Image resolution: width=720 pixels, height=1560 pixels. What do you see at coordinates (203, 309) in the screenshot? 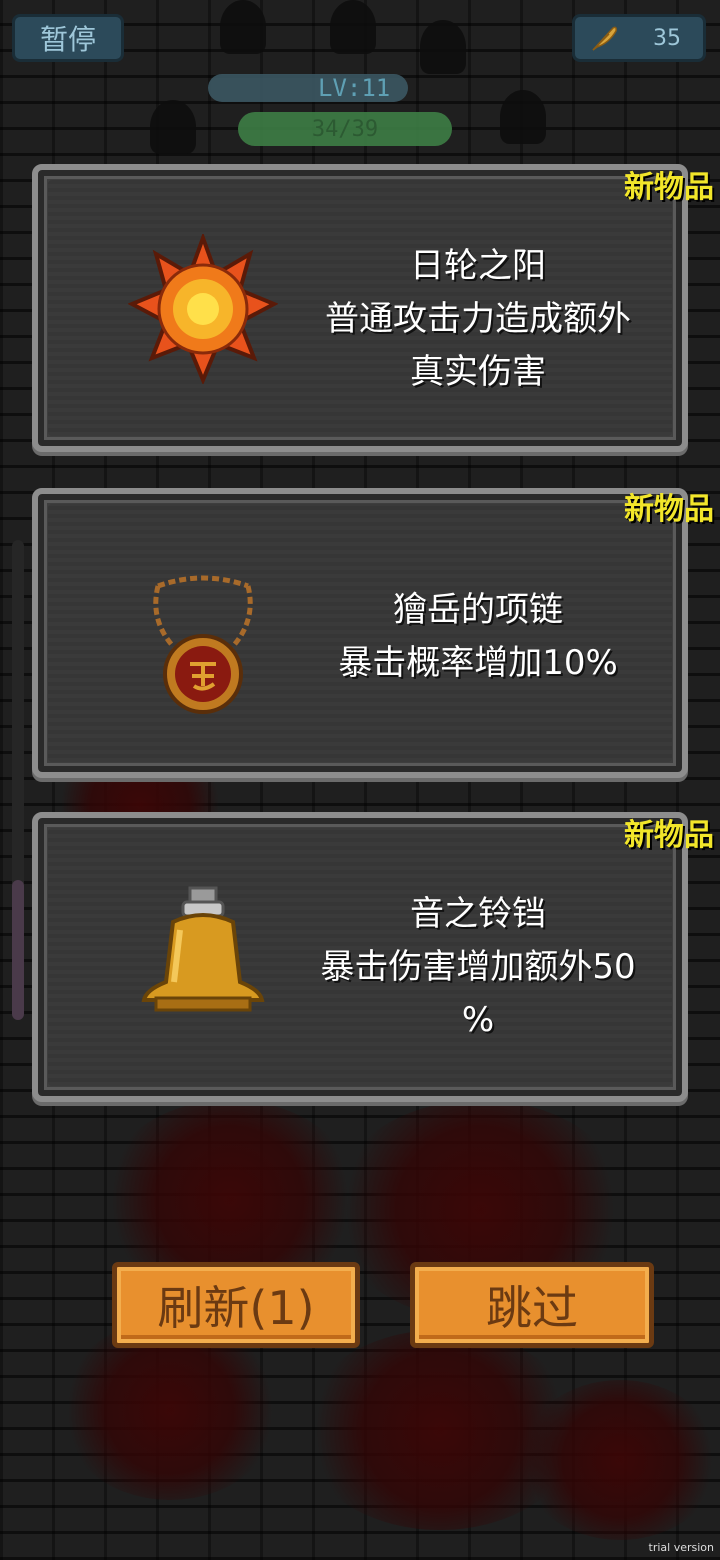
I see `sun-wheel-icon` at bounding box center [203, 309].